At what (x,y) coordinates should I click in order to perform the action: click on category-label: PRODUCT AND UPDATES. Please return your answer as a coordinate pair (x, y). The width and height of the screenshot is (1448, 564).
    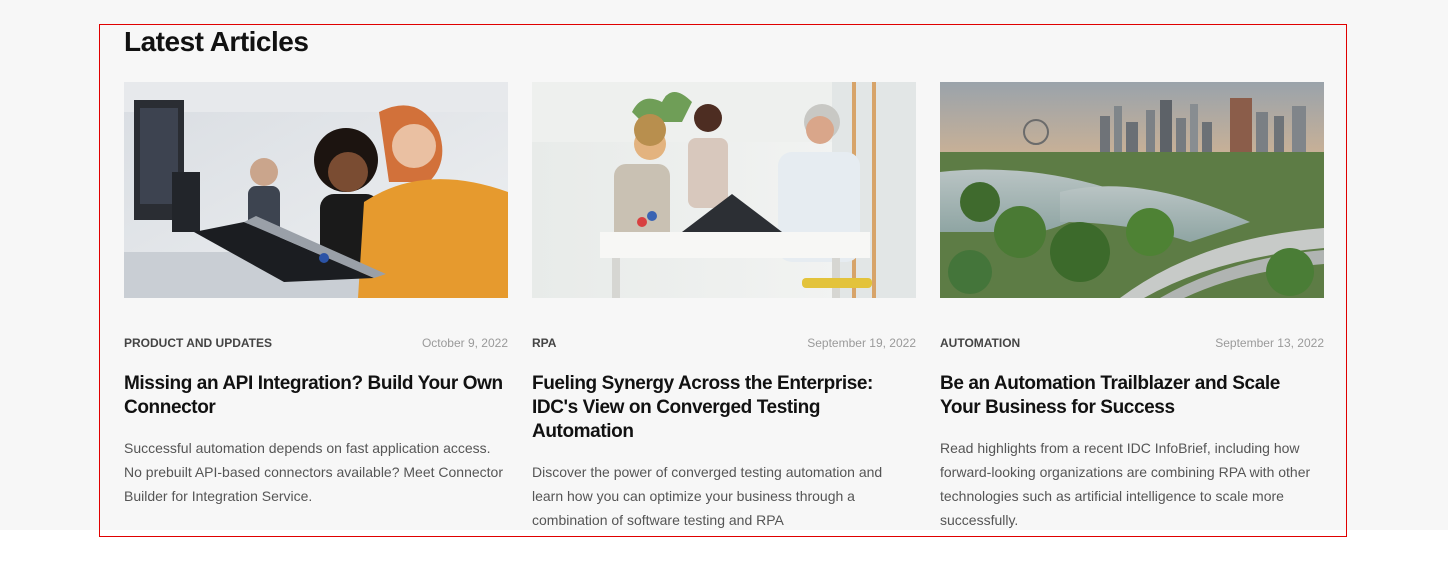
    Looking at the image, I should click on (198, 343).